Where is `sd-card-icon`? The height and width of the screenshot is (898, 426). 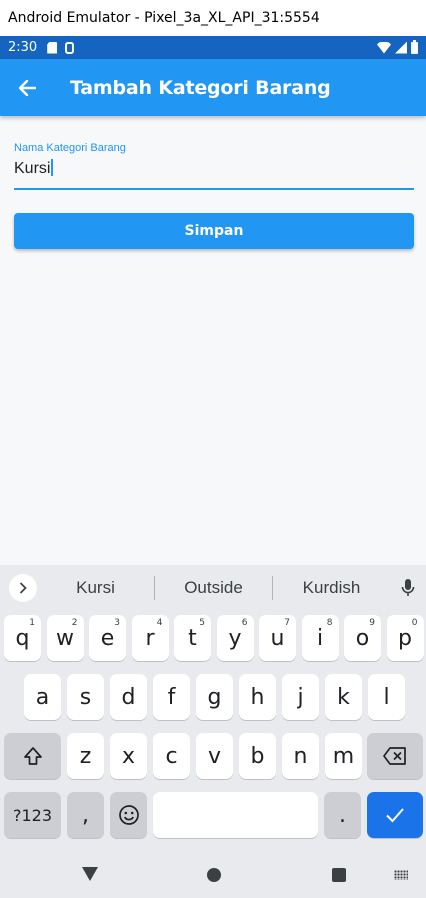
sd-card-icon is located at coordinates (52, 47).